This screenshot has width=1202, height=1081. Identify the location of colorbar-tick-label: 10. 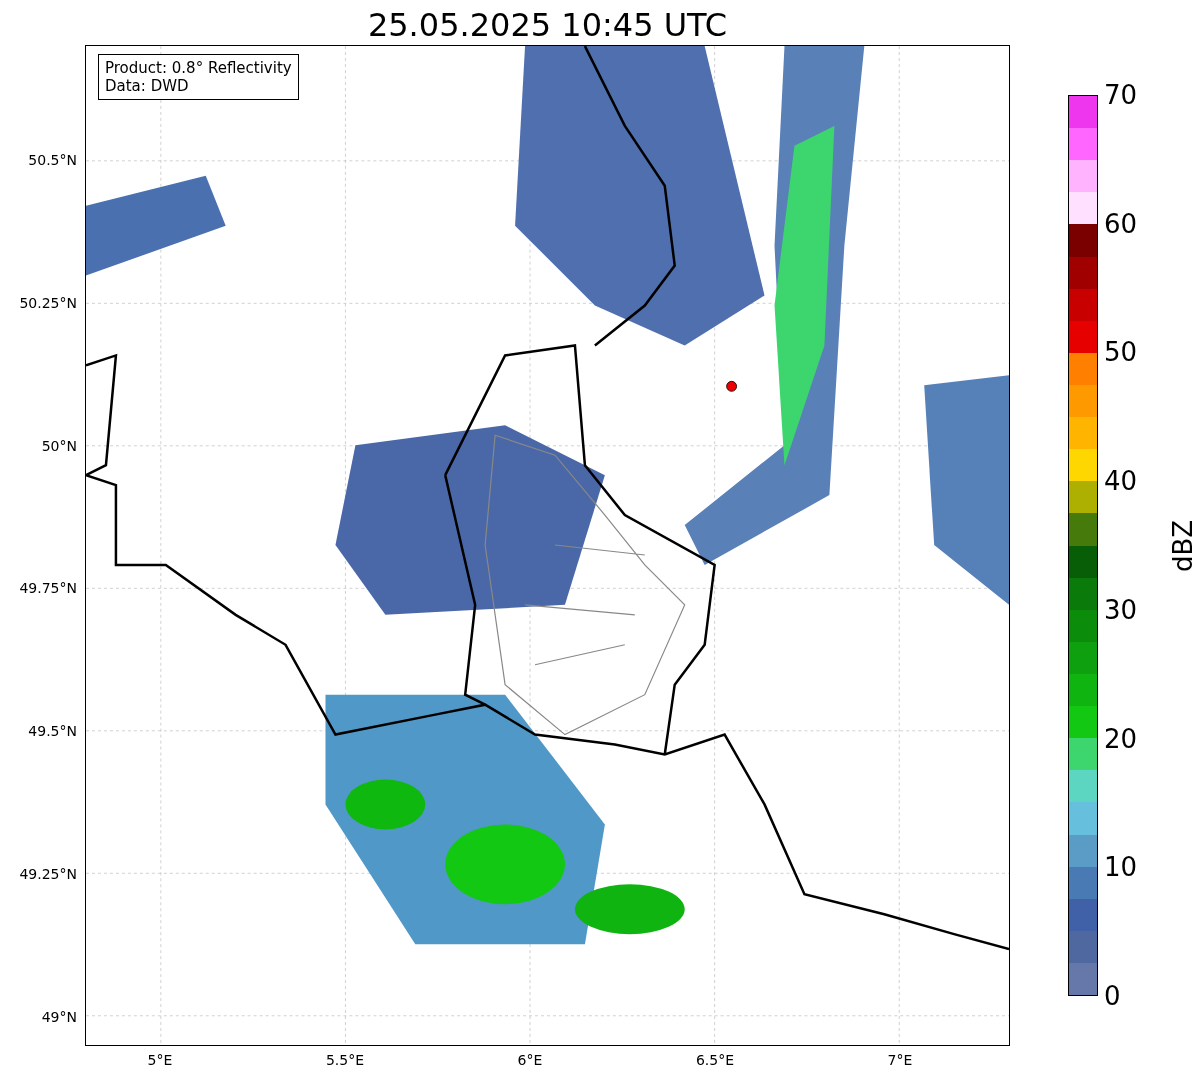
(1121, 867).